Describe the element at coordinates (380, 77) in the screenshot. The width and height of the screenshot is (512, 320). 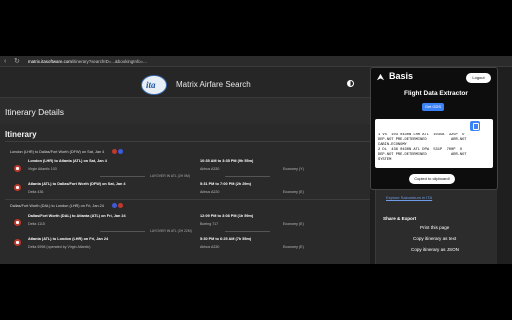
I see `basis-logo-icon` at that location.